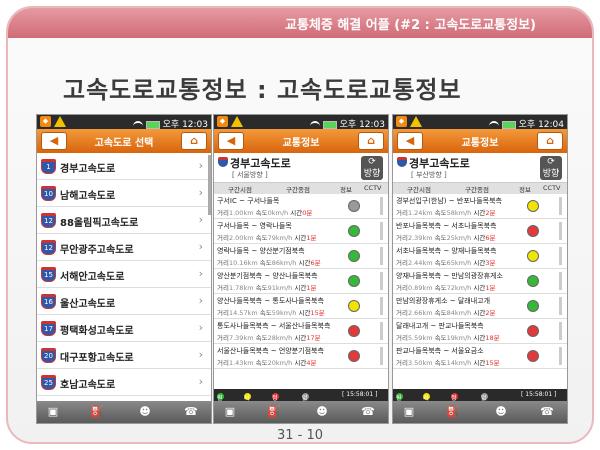  What do you see at coordinates (124, 355) in the screenshot?
I see `highway-list-item: 20 대구포항고속도로 ›` at bounding box center [124, 355].